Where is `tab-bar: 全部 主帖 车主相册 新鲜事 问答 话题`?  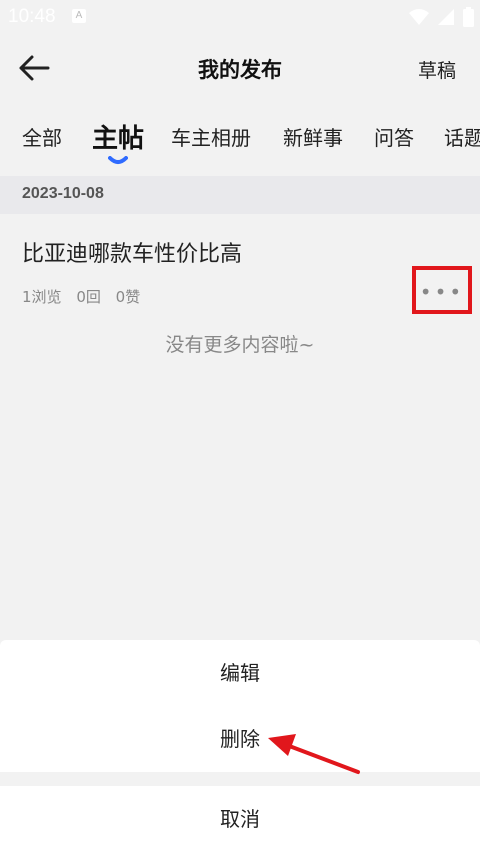 tab-bar: 全部 主帖 车主相册 新鲜事 问答 话题 is located at coordinates (240, 138).